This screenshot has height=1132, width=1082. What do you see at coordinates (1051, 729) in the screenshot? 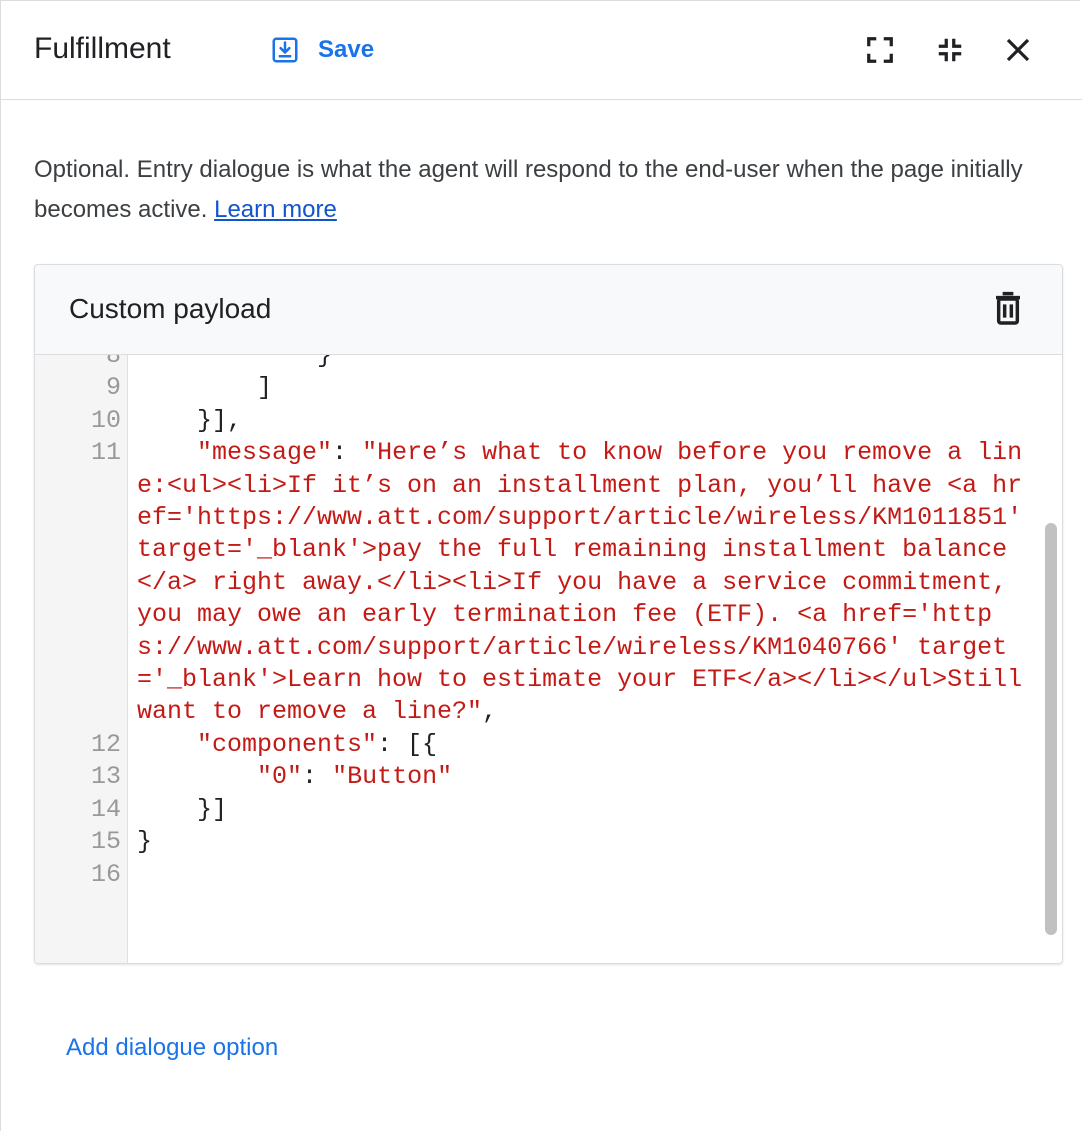
I see `editor-scrollbar` at bounding box center [1051, 729].